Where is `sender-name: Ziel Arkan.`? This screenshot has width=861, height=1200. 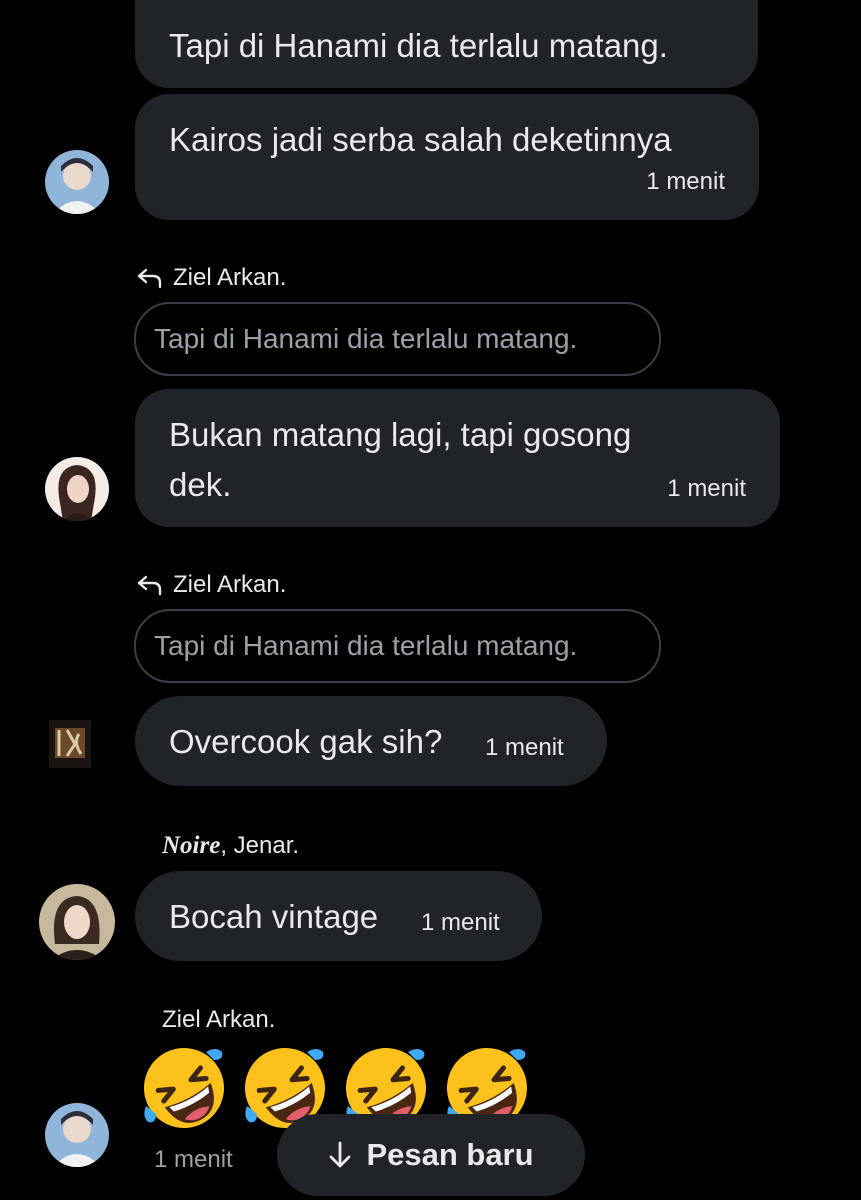 sender-name: Ziel Arkan. is located at coordinates (219, 1019).